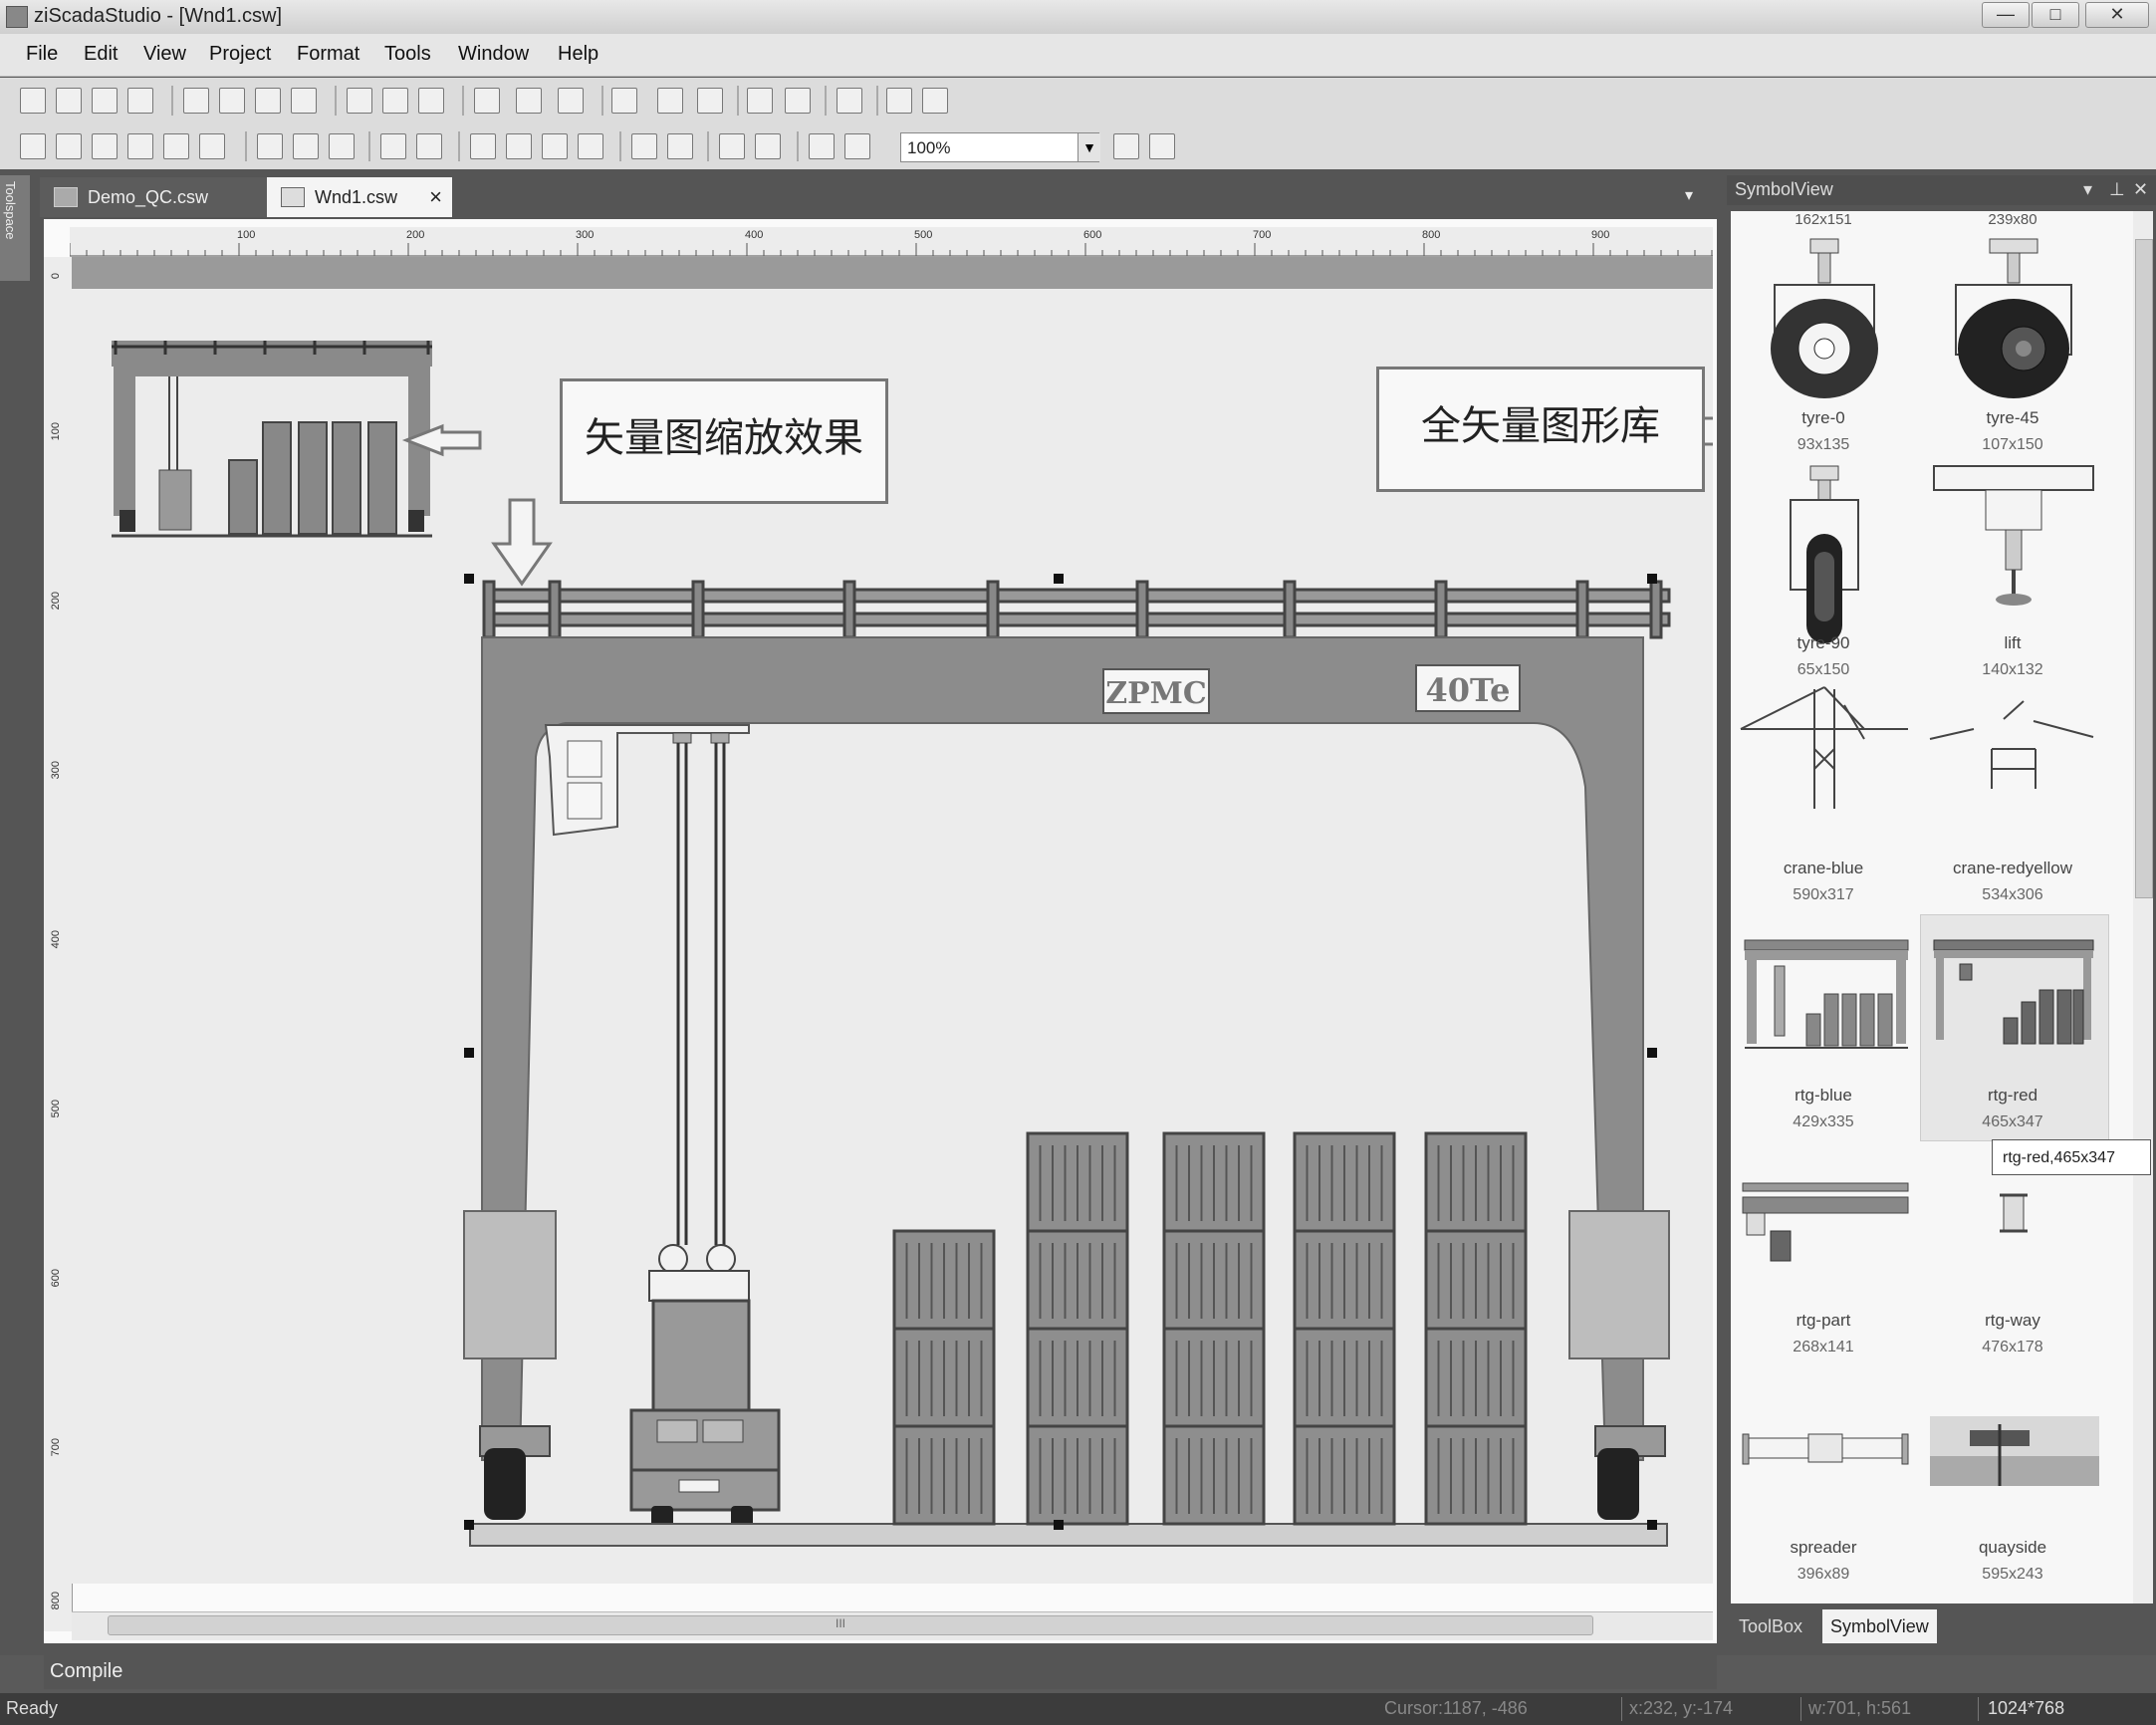 This screenshot has width=2156, height=1725. Describe the element at coordinates (232, 101) in the screenshot. I see `open-file-icon` at that location.